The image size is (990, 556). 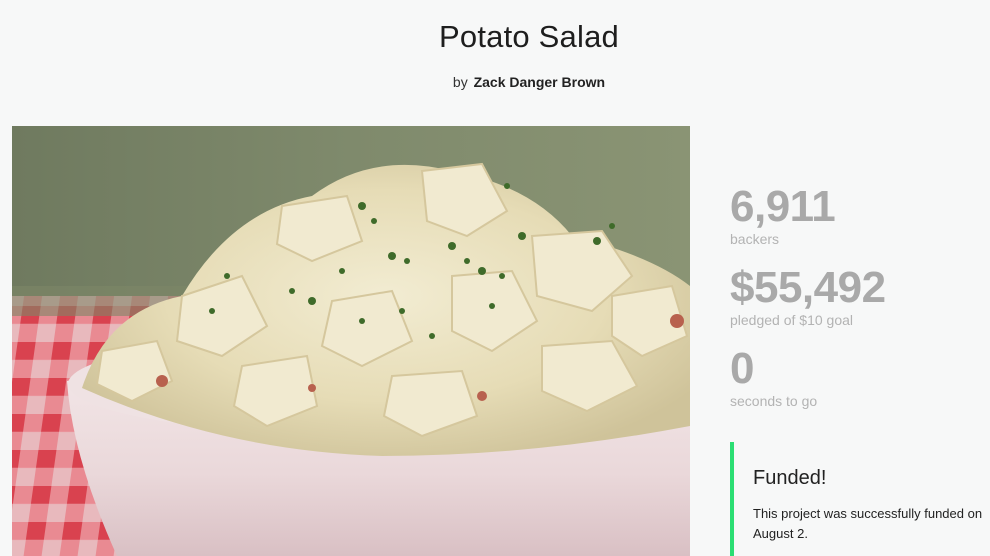 What do you see at coordinates (755, 239) in the screenshot?
I see `backers-label: backers` at bounding box center [755, 239].